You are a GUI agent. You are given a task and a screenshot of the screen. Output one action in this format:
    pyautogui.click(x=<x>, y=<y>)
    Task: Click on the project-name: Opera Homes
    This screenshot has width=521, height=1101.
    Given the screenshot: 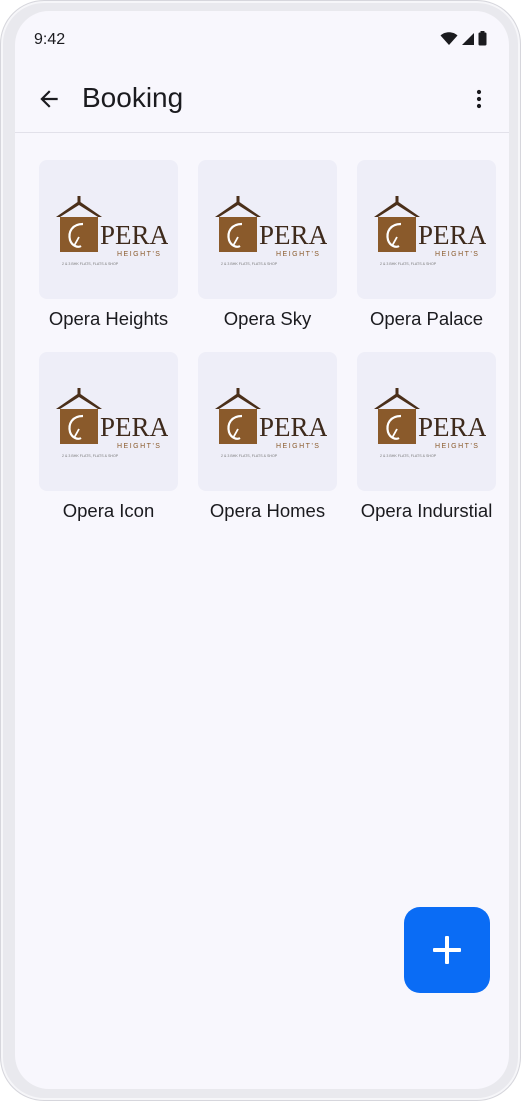 What is the action you would take?
    pyautogui.click(x=267, y=510)
    